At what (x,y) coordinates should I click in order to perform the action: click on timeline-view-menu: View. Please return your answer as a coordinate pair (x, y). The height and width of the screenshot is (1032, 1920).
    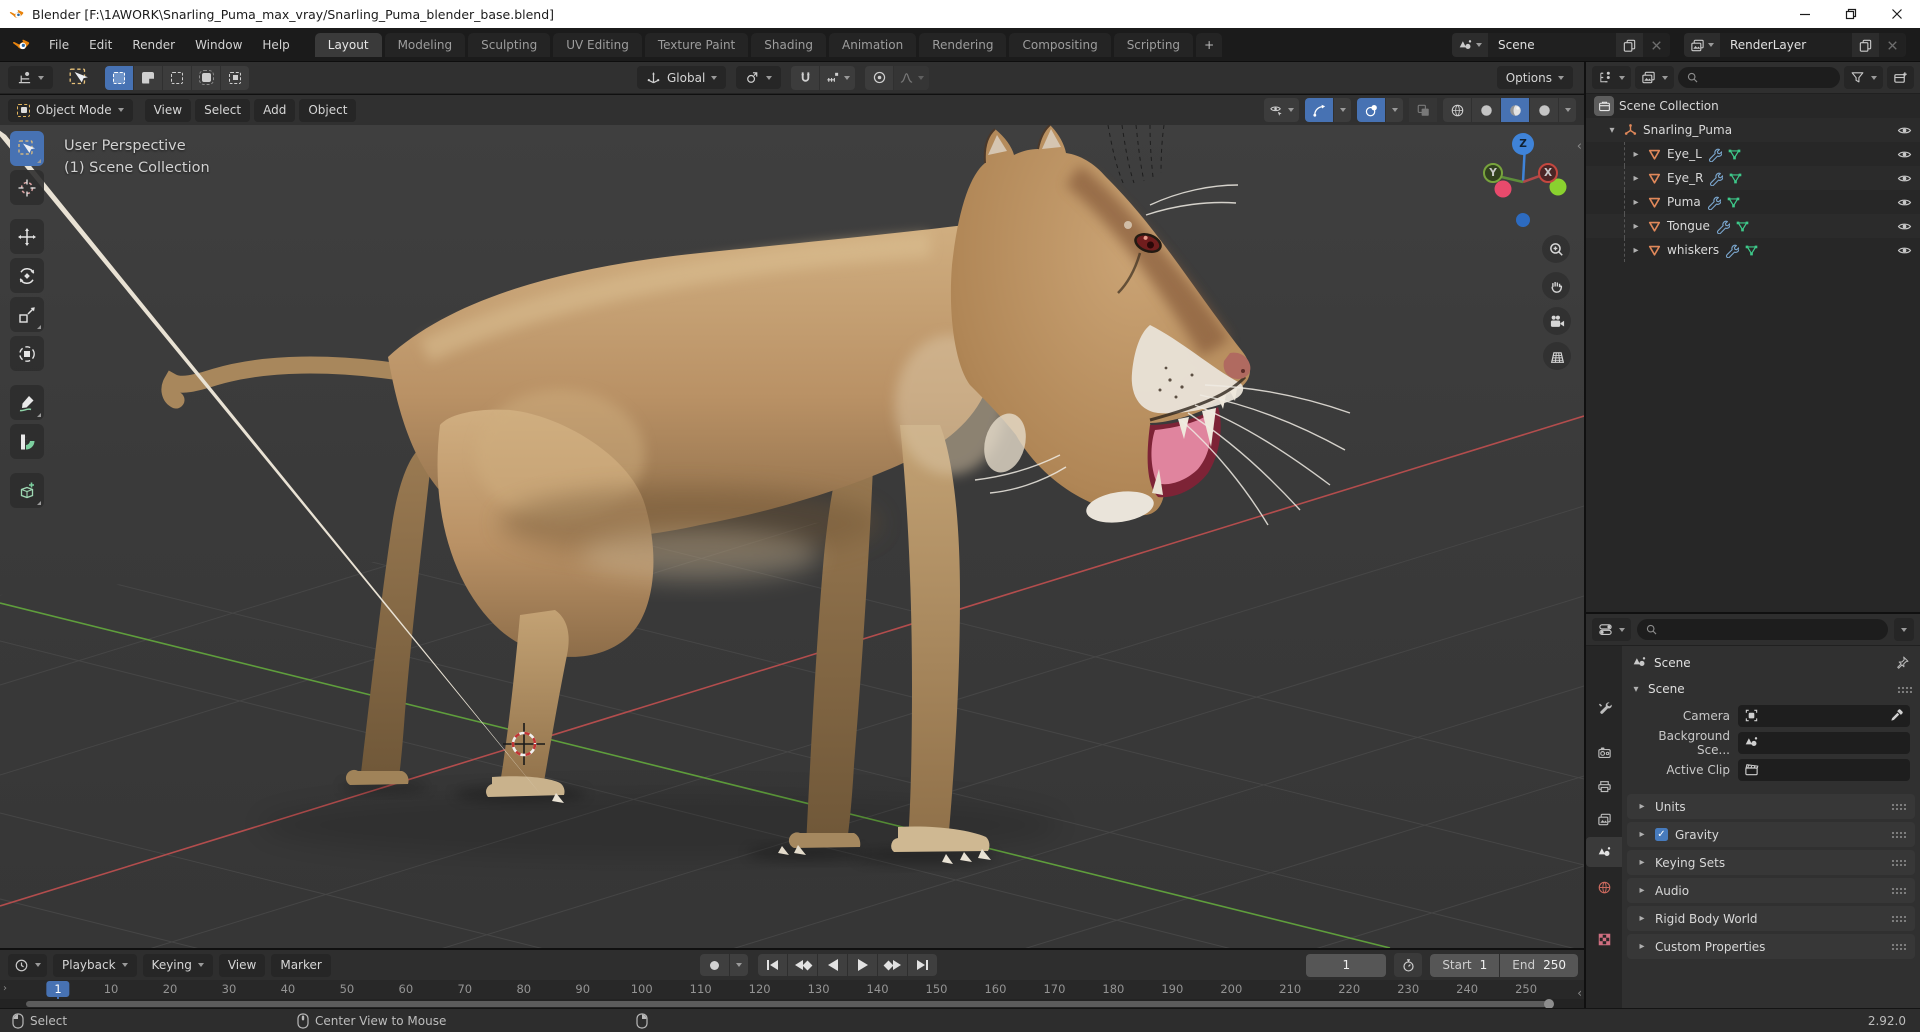
    Looking at the image, I should click on (242, 965).